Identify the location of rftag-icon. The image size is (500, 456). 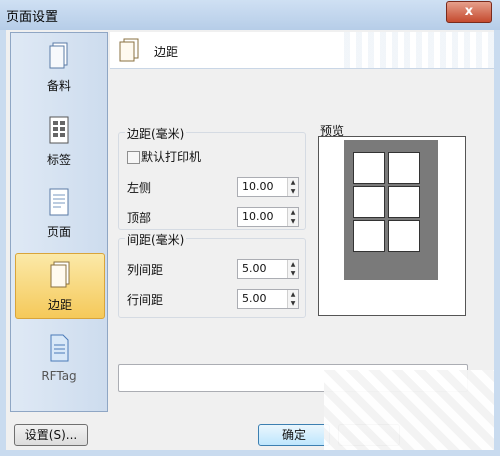
(59, 348).